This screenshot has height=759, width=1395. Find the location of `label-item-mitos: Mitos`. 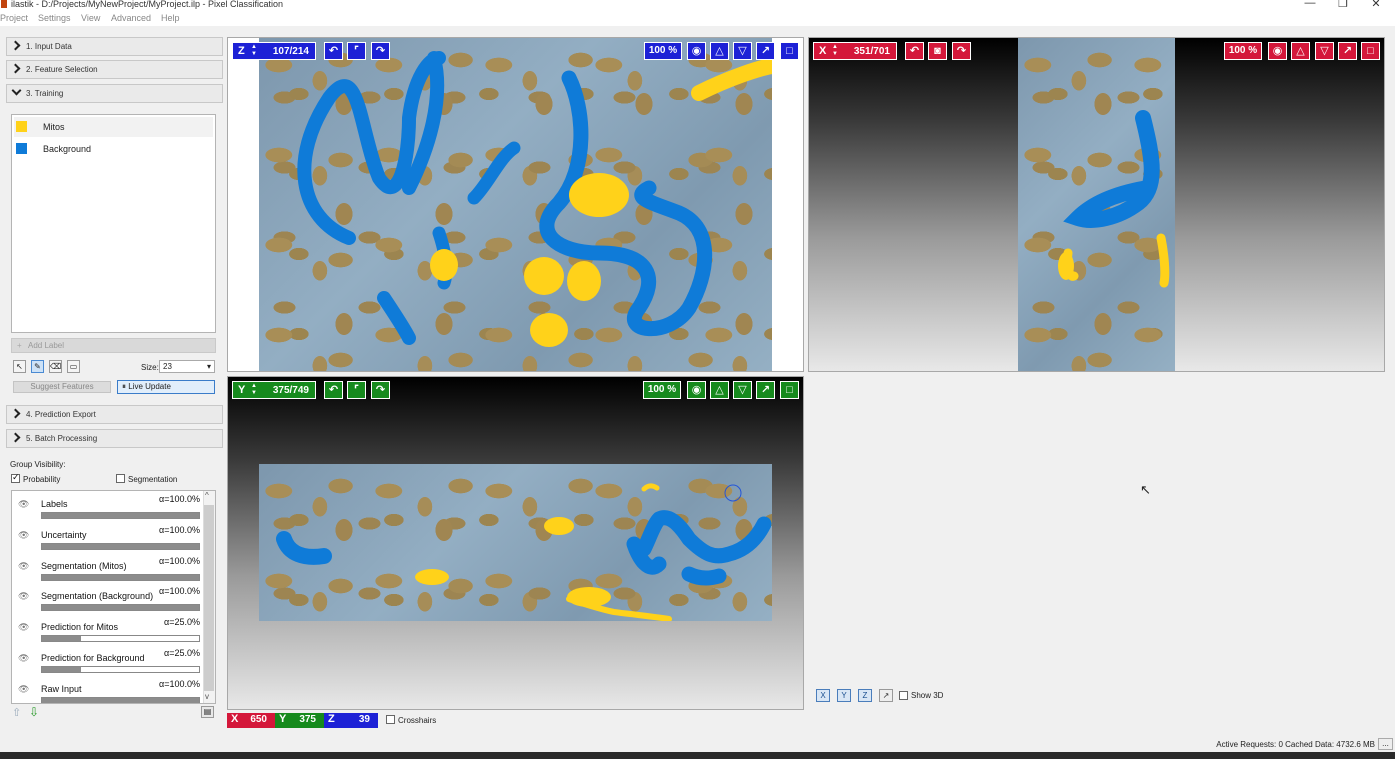

label-item-mitos: Mitos is located at coordinates (113, 127).